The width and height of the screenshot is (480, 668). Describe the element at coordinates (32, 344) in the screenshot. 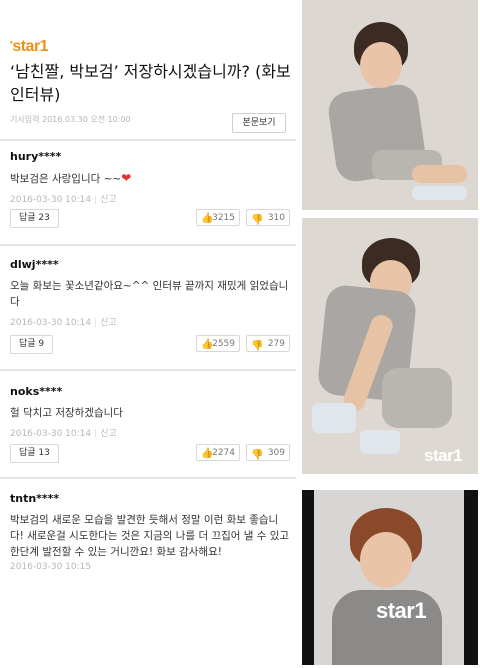

I see `reply-button: 답글 9` at that location.